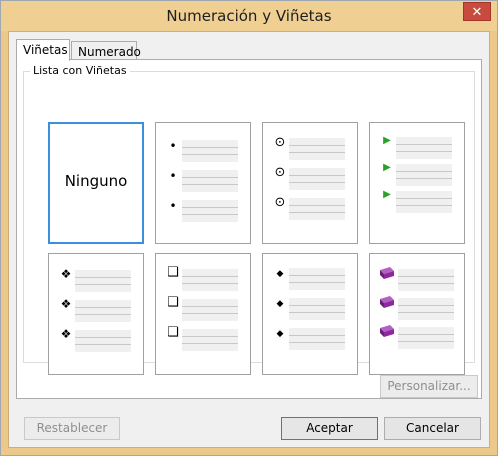  I want to click on bullet-option-none: Ninguno, so click(96, 183).